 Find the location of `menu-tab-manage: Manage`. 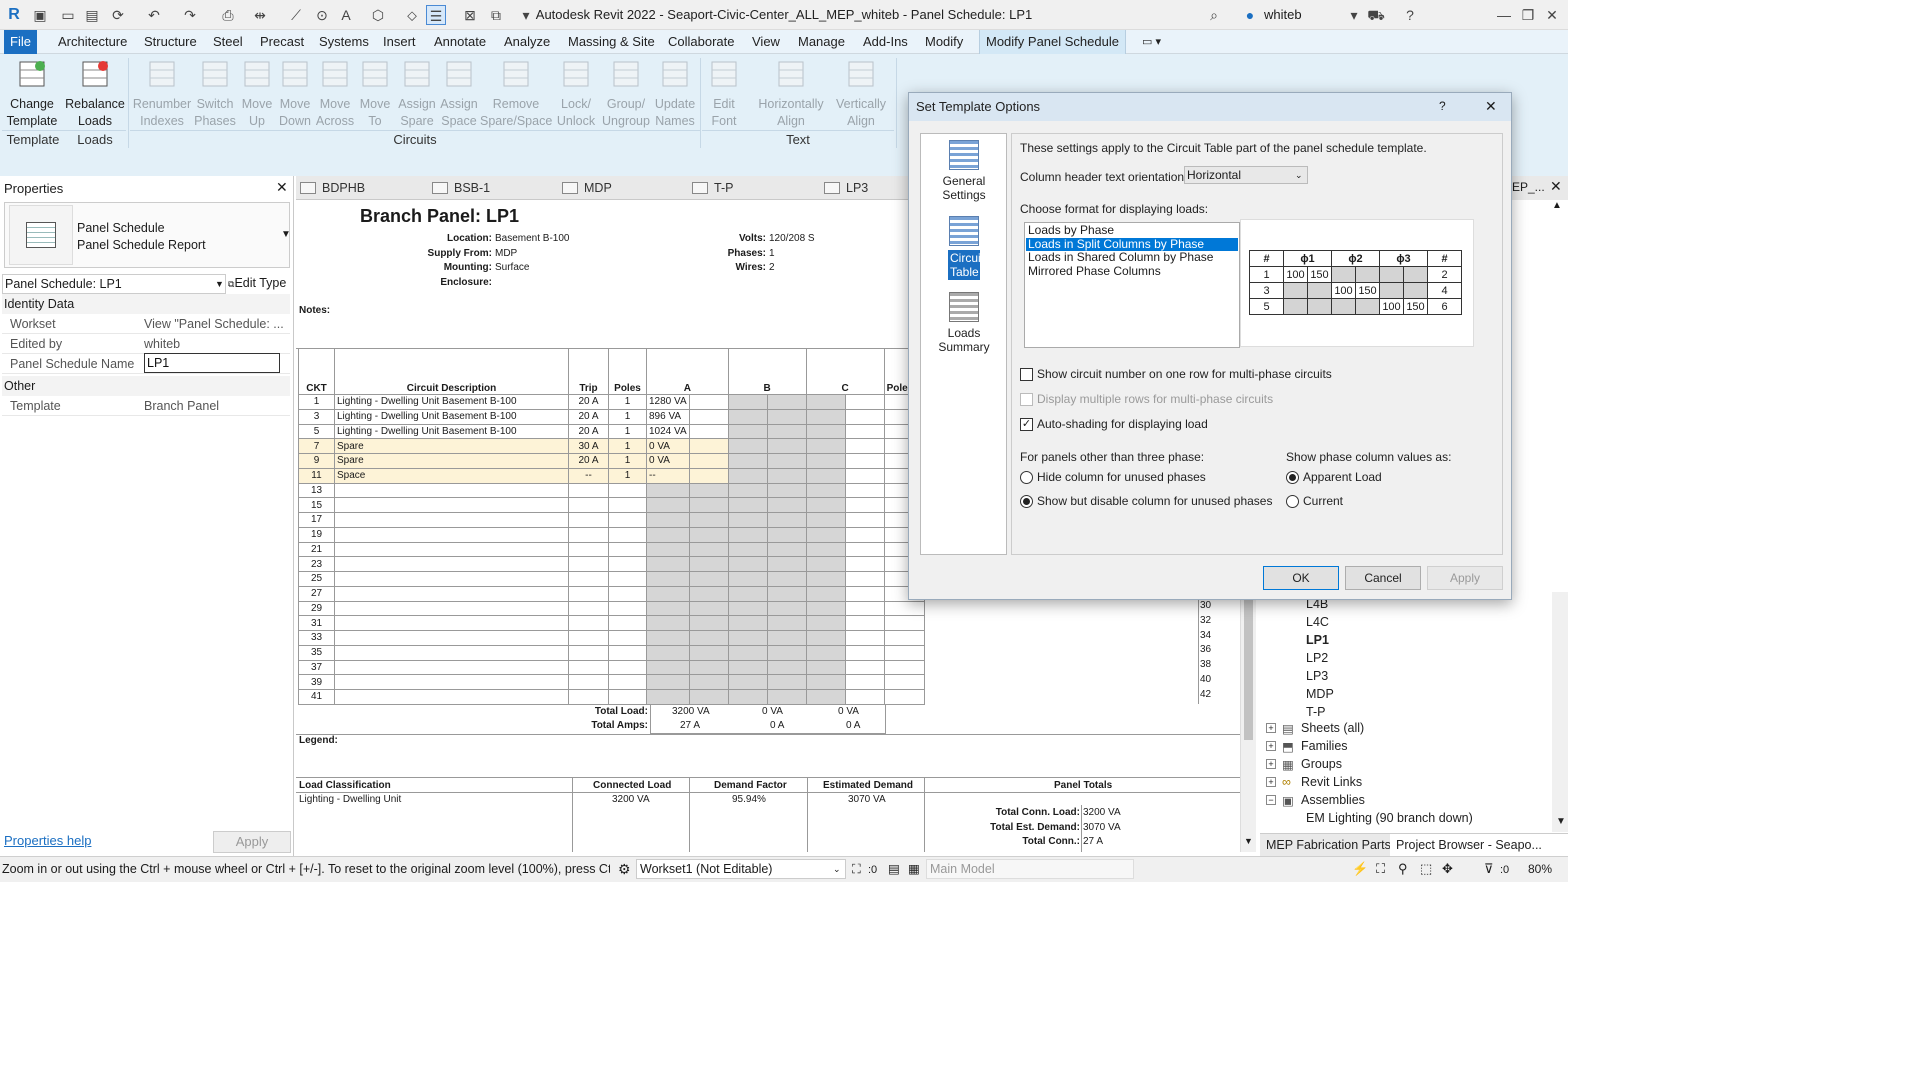

menu-tab-manage: Manage is located at coordinates (821, 42).